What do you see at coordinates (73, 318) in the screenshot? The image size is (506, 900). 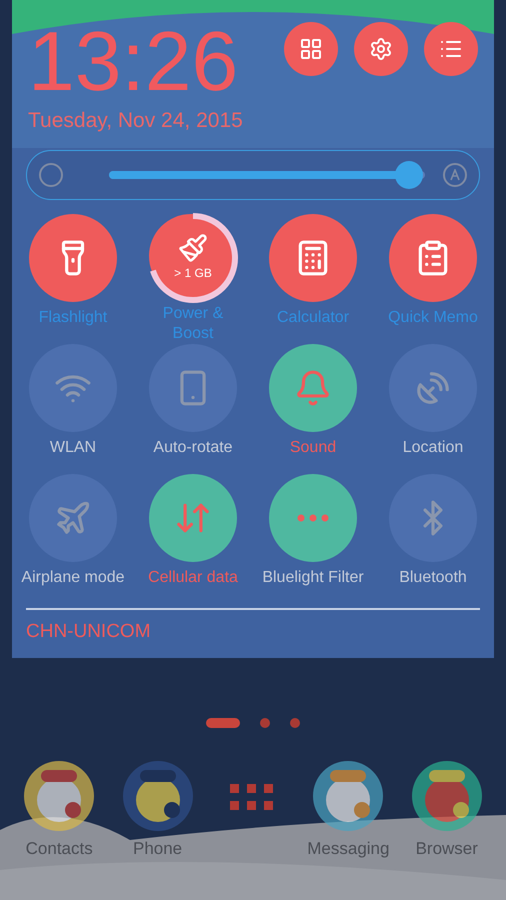 I see `tile-label: Flashlight` at bounding box center [73, 318].